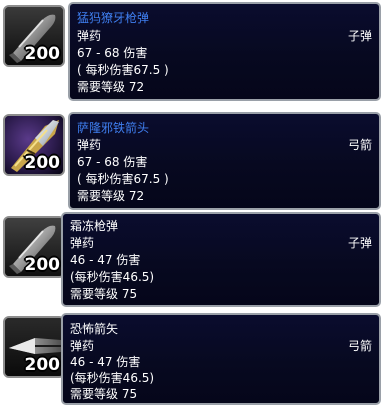 The width and height of the screenshot is (383, 405). Describe the element at coordinates (94, 226) in the screenshot. I see `item-name: 霜冻枪弹` at that location.